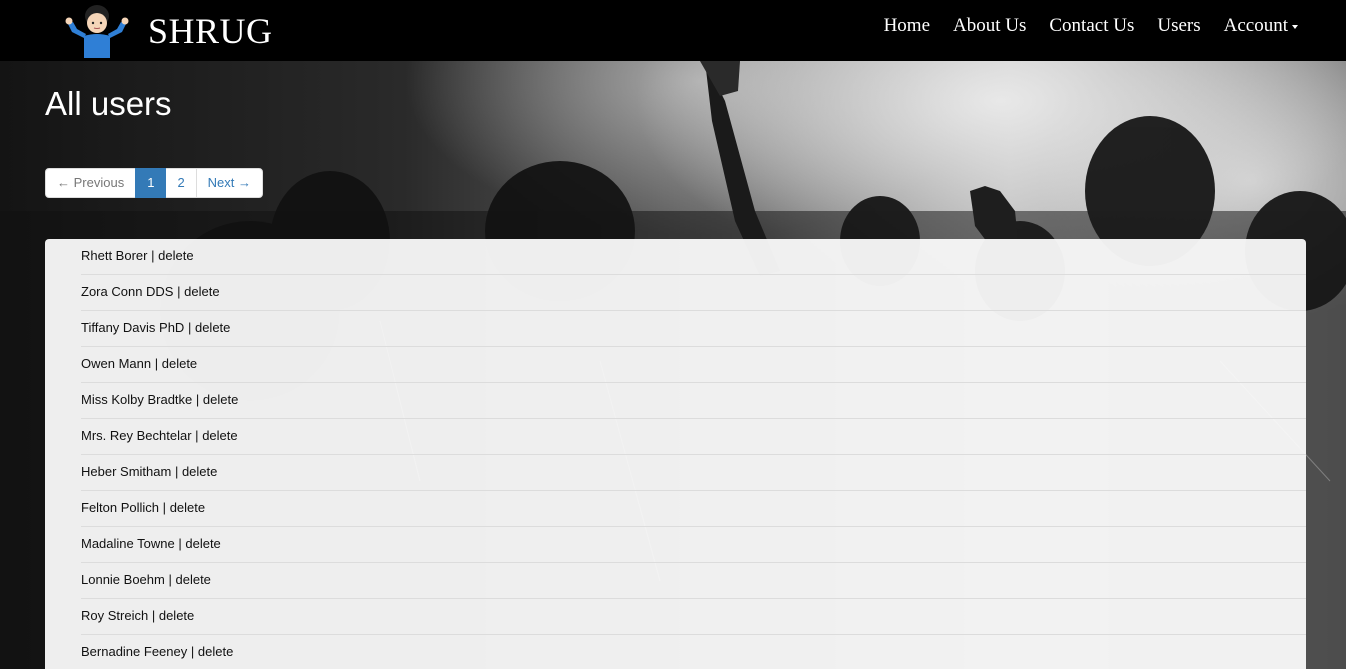 This screenshot has height=669, width=1346. Describe the element at coordinates (151, 183) in the screenshot. I see `pagination-page-1: 1` at that location.